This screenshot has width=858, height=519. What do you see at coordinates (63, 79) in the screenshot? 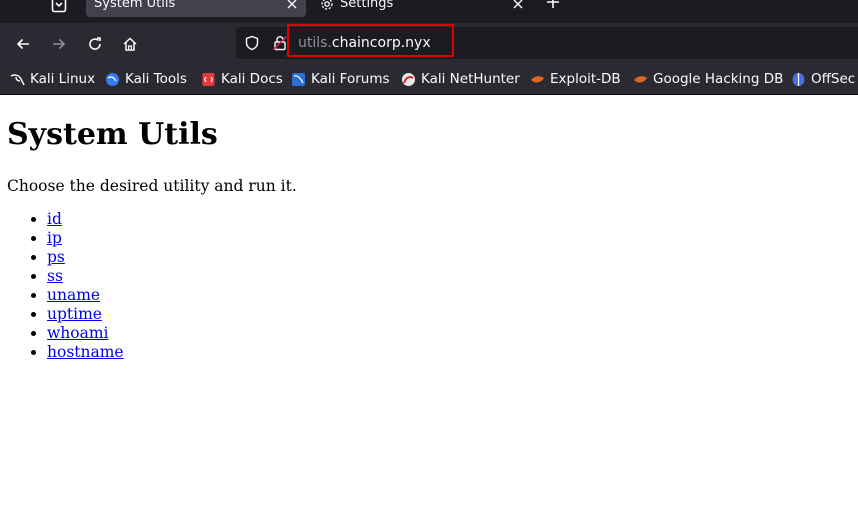
I see `bookmark-label: Kali Linux` at bounding box center [63, 79].